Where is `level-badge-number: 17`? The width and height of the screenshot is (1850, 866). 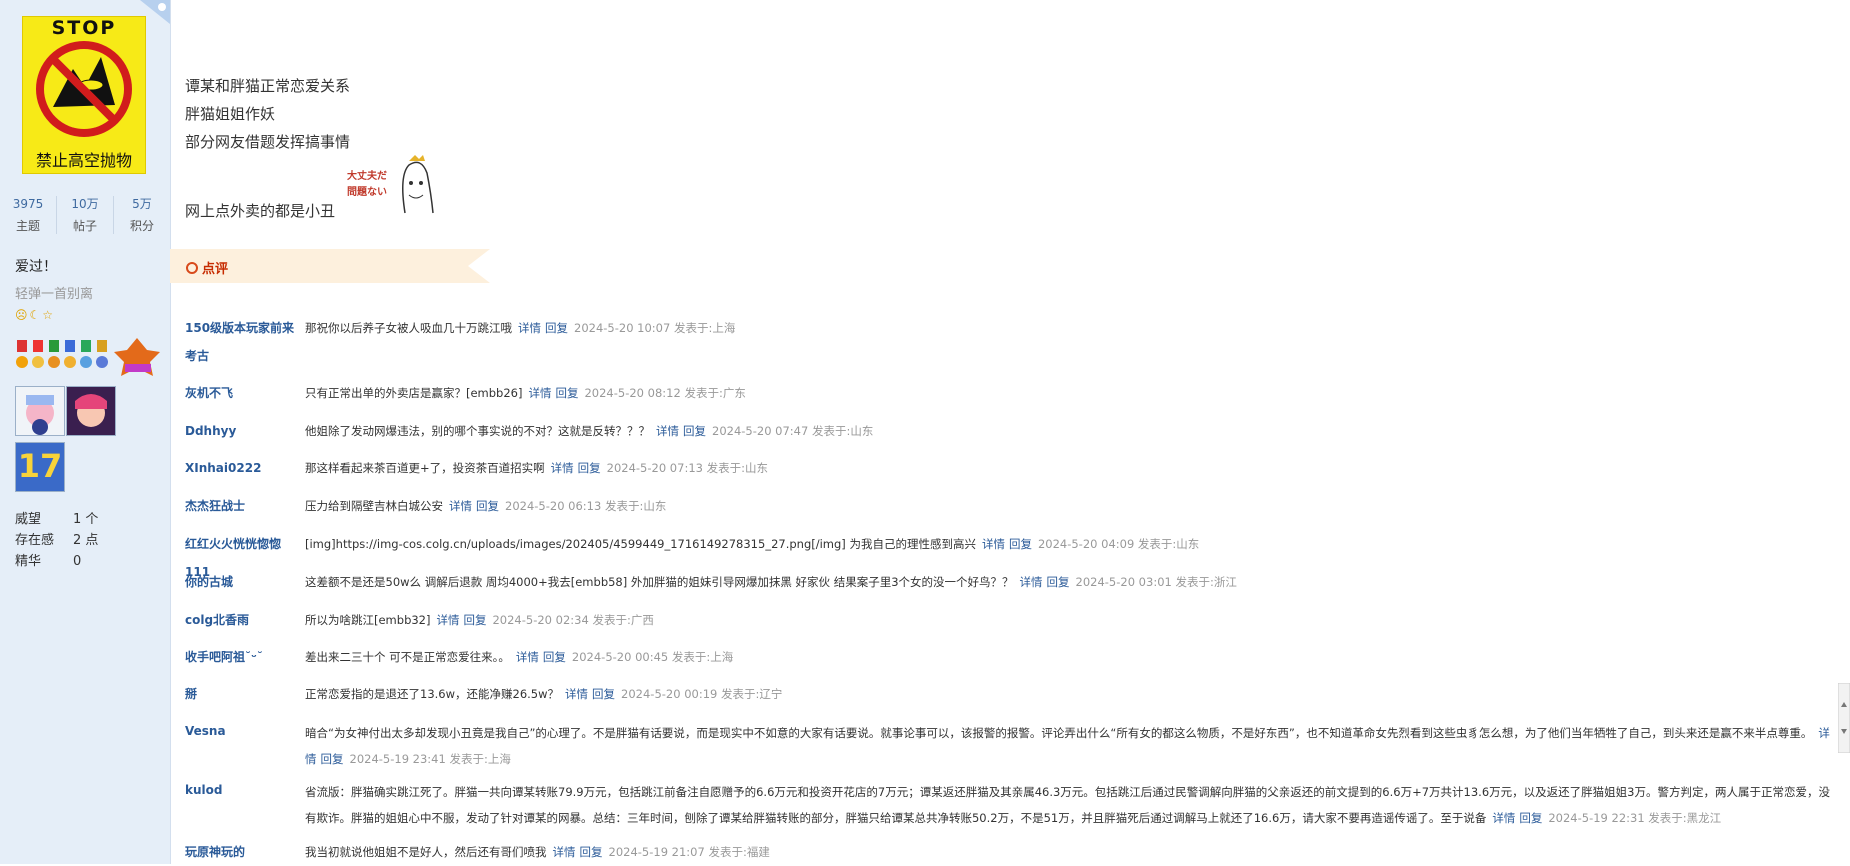 level-badge-number: 17 is located at coordinates (40, 466).